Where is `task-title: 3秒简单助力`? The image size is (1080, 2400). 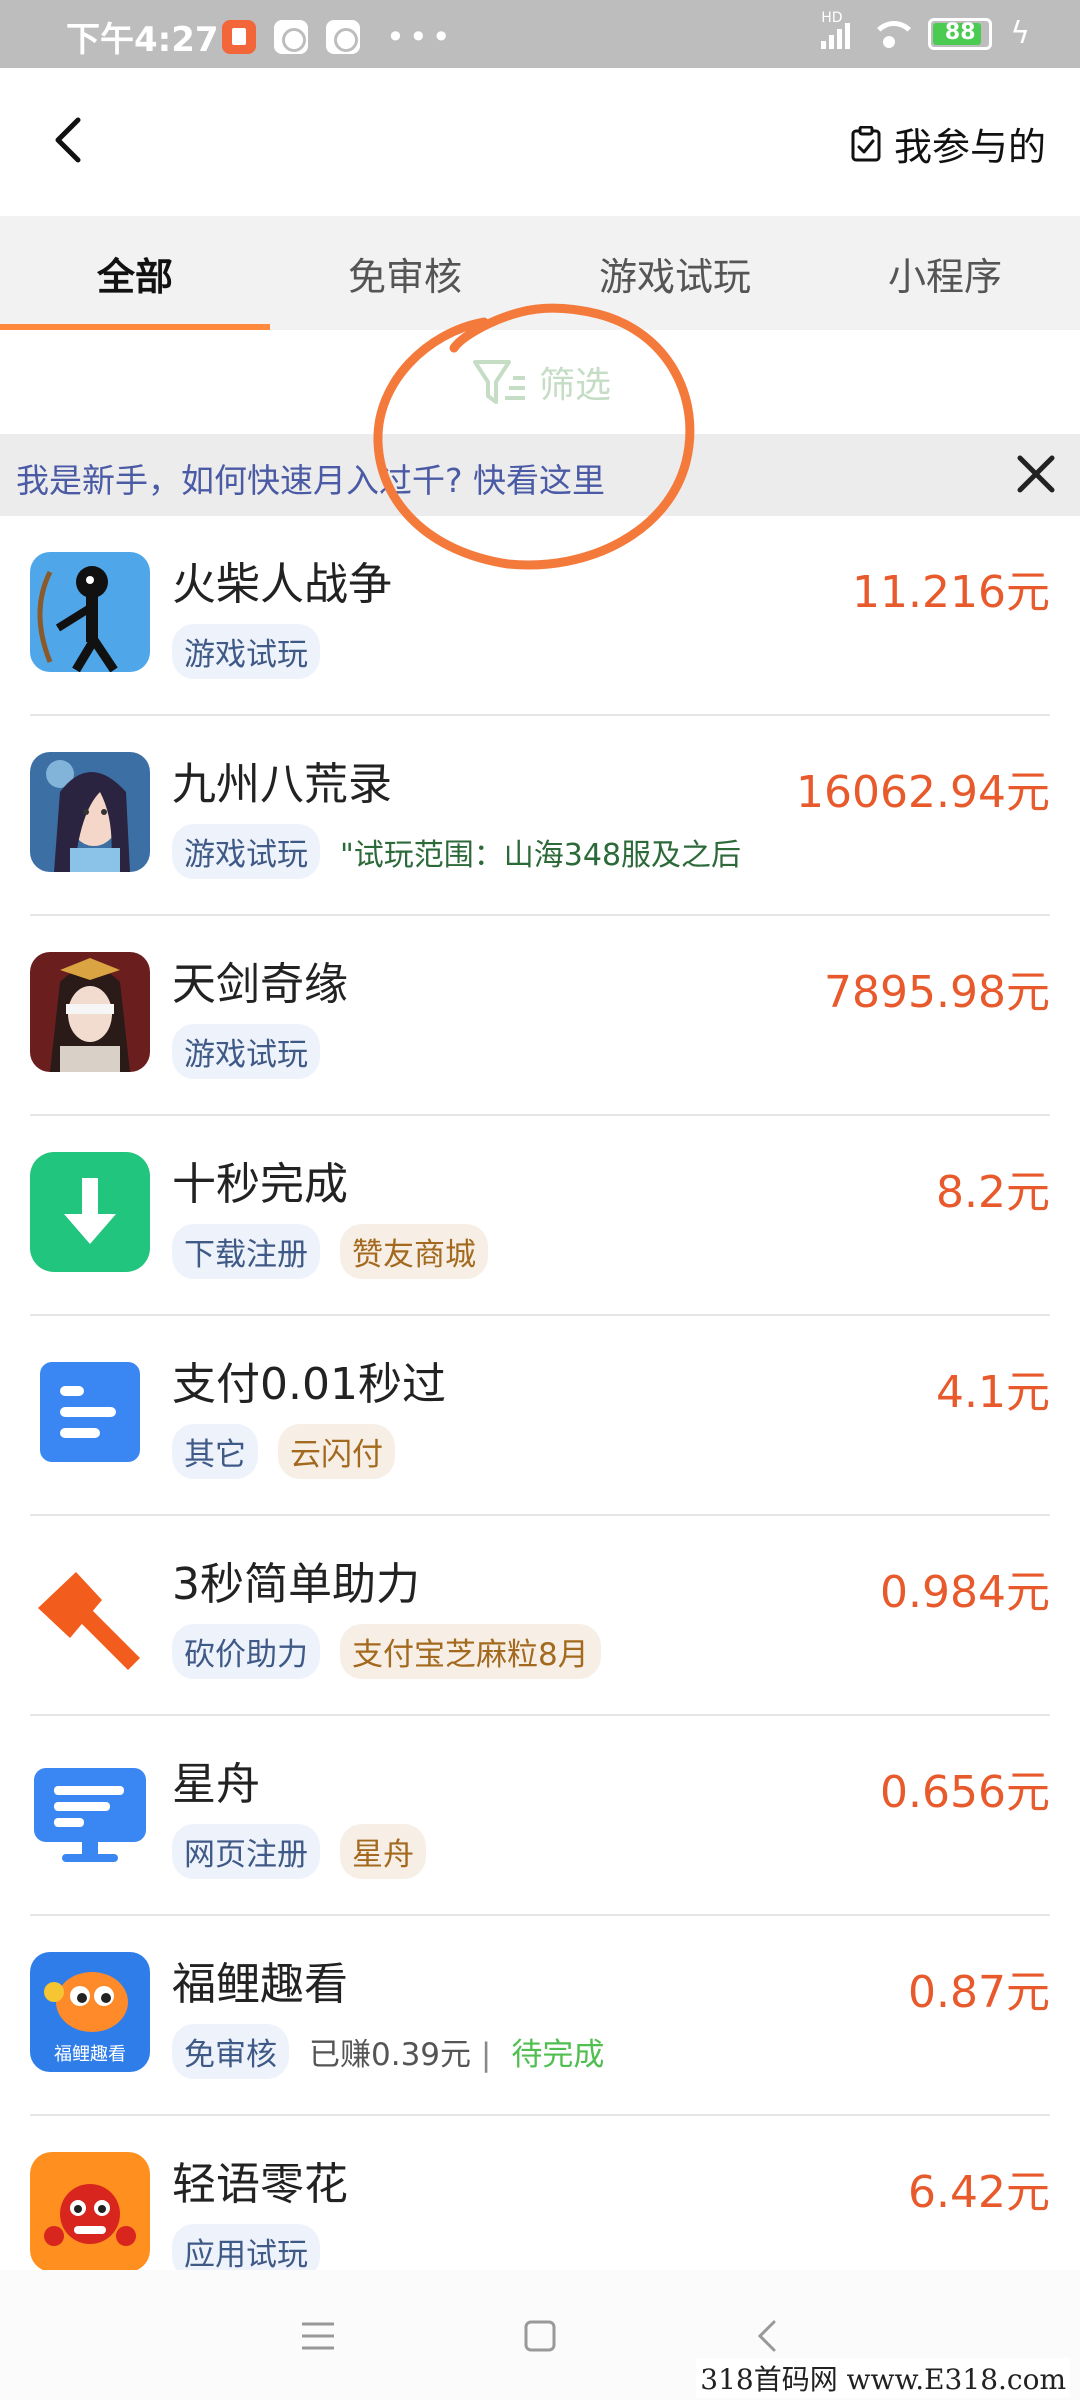 task-title: 3秒简单助力 is located at coordinates (296, 1584).